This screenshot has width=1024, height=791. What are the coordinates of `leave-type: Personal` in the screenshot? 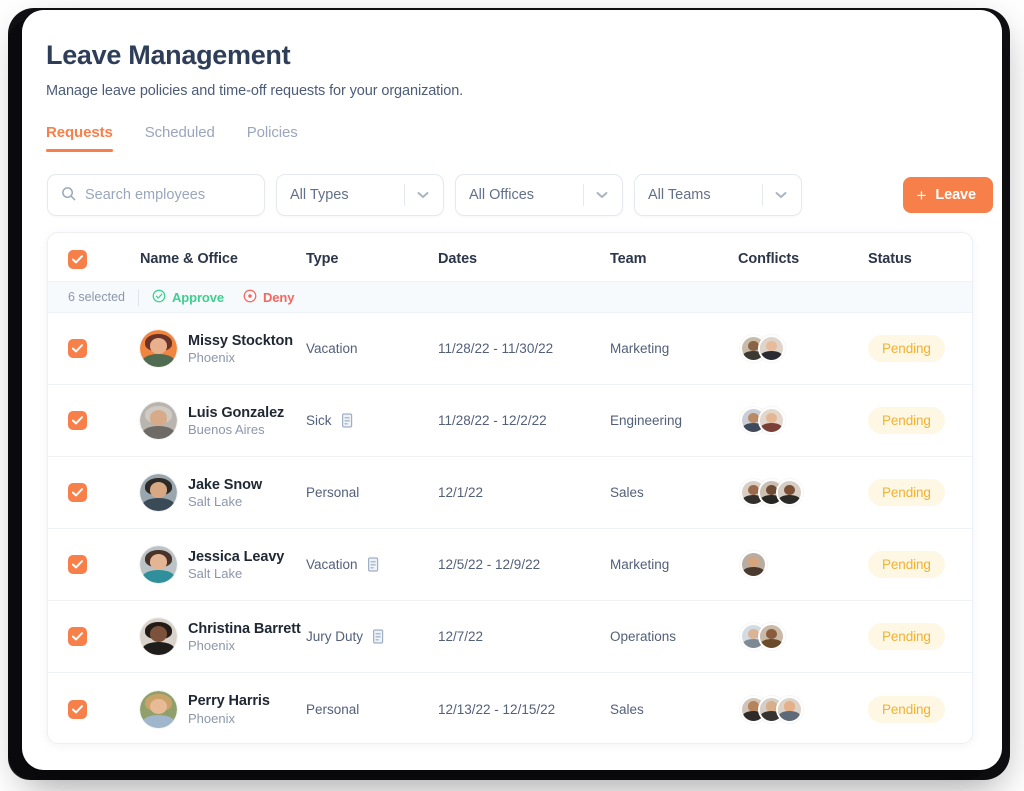 It's located at (333, 492).